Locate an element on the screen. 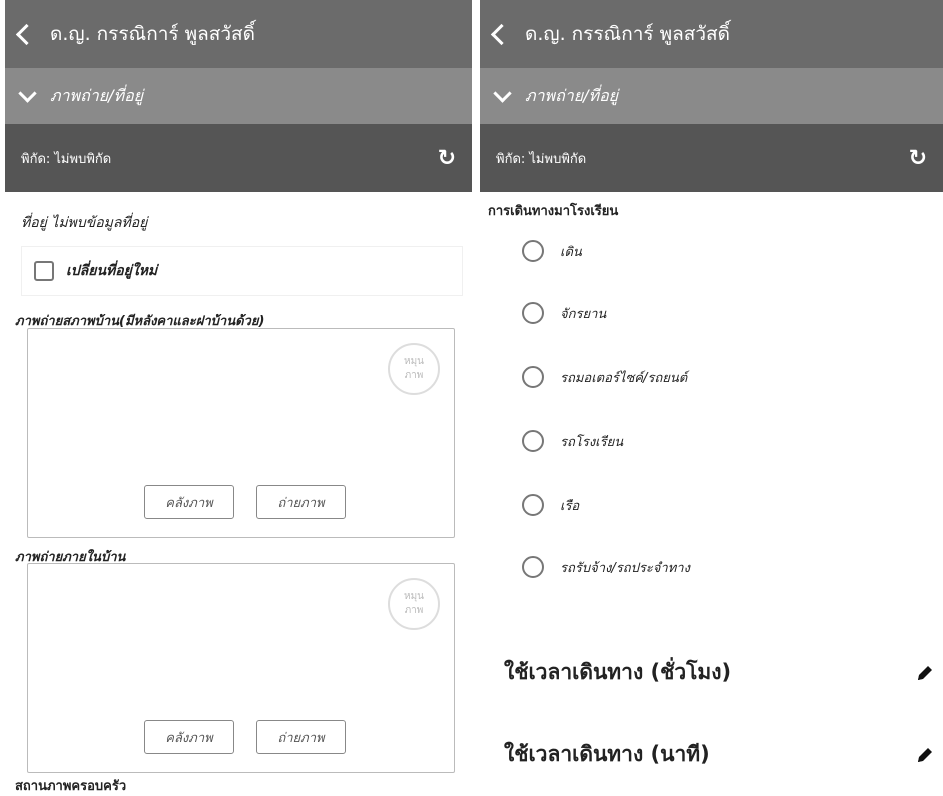 The height and width of the screenshot is (796, 943). travel-time-minutes-row: ใช้เวลาเดินทาง (นาที) is located at coordinates (719, 754).